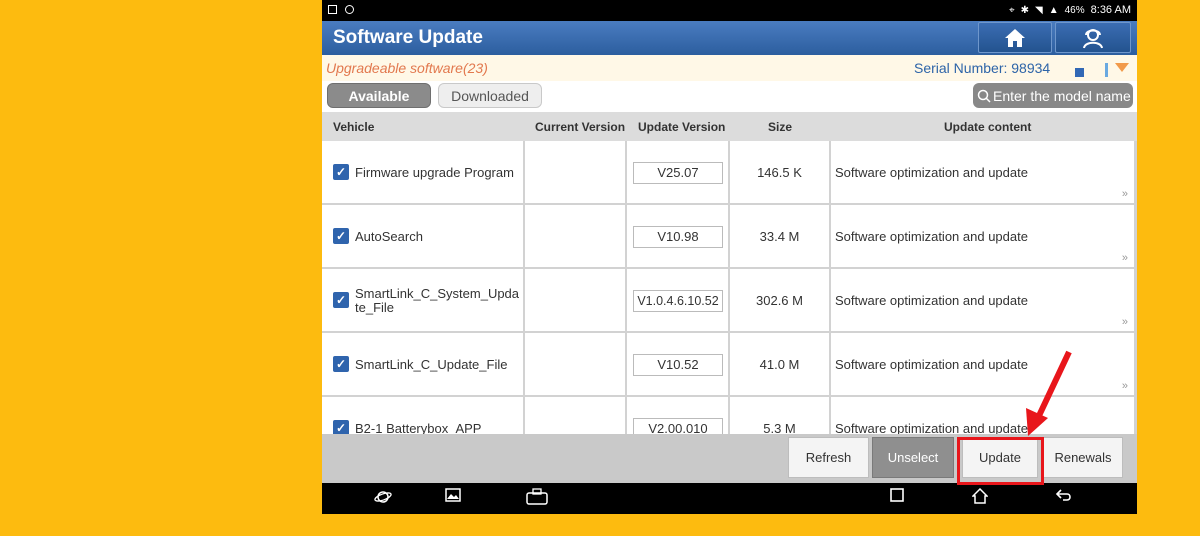 Image resolution: width=1200 pixels, height=536 pixels. Describe the element at coordinates (1049, 393) in the screenshot. I see `red-arrow-icon` at that location.